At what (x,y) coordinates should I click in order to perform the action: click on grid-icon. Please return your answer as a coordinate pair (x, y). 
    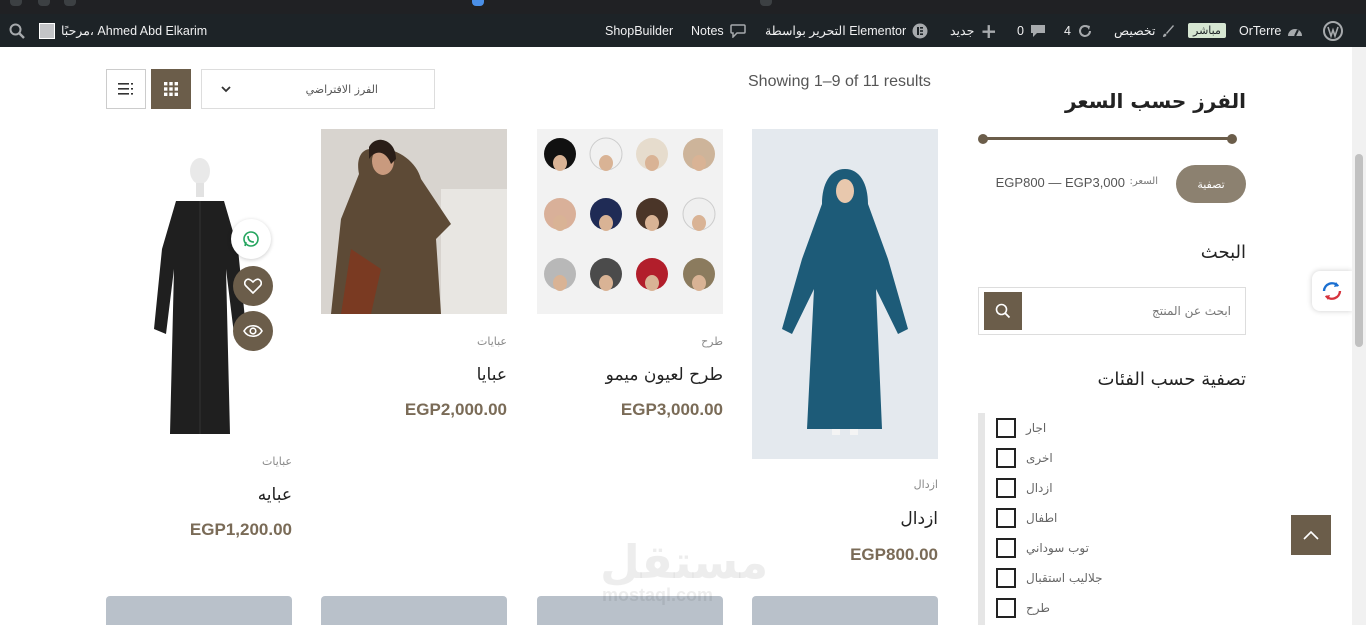
    Looking at the image, I should click on (171, 89).